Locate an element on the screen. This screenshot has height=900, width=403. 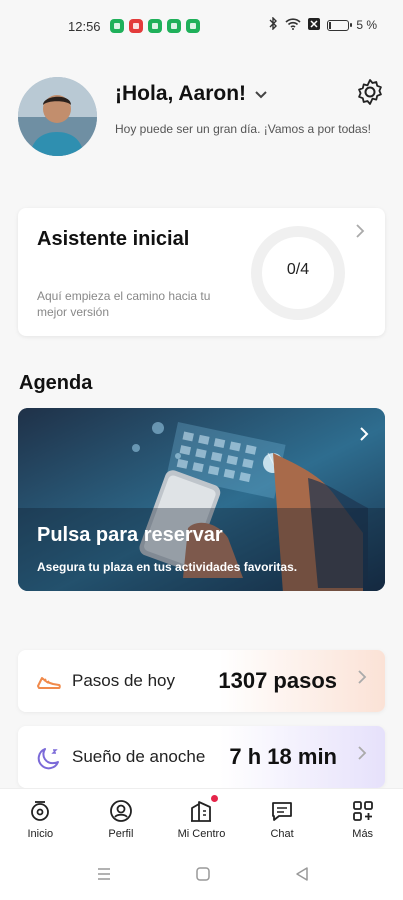
back-icon is located at coordinates (302, 874).